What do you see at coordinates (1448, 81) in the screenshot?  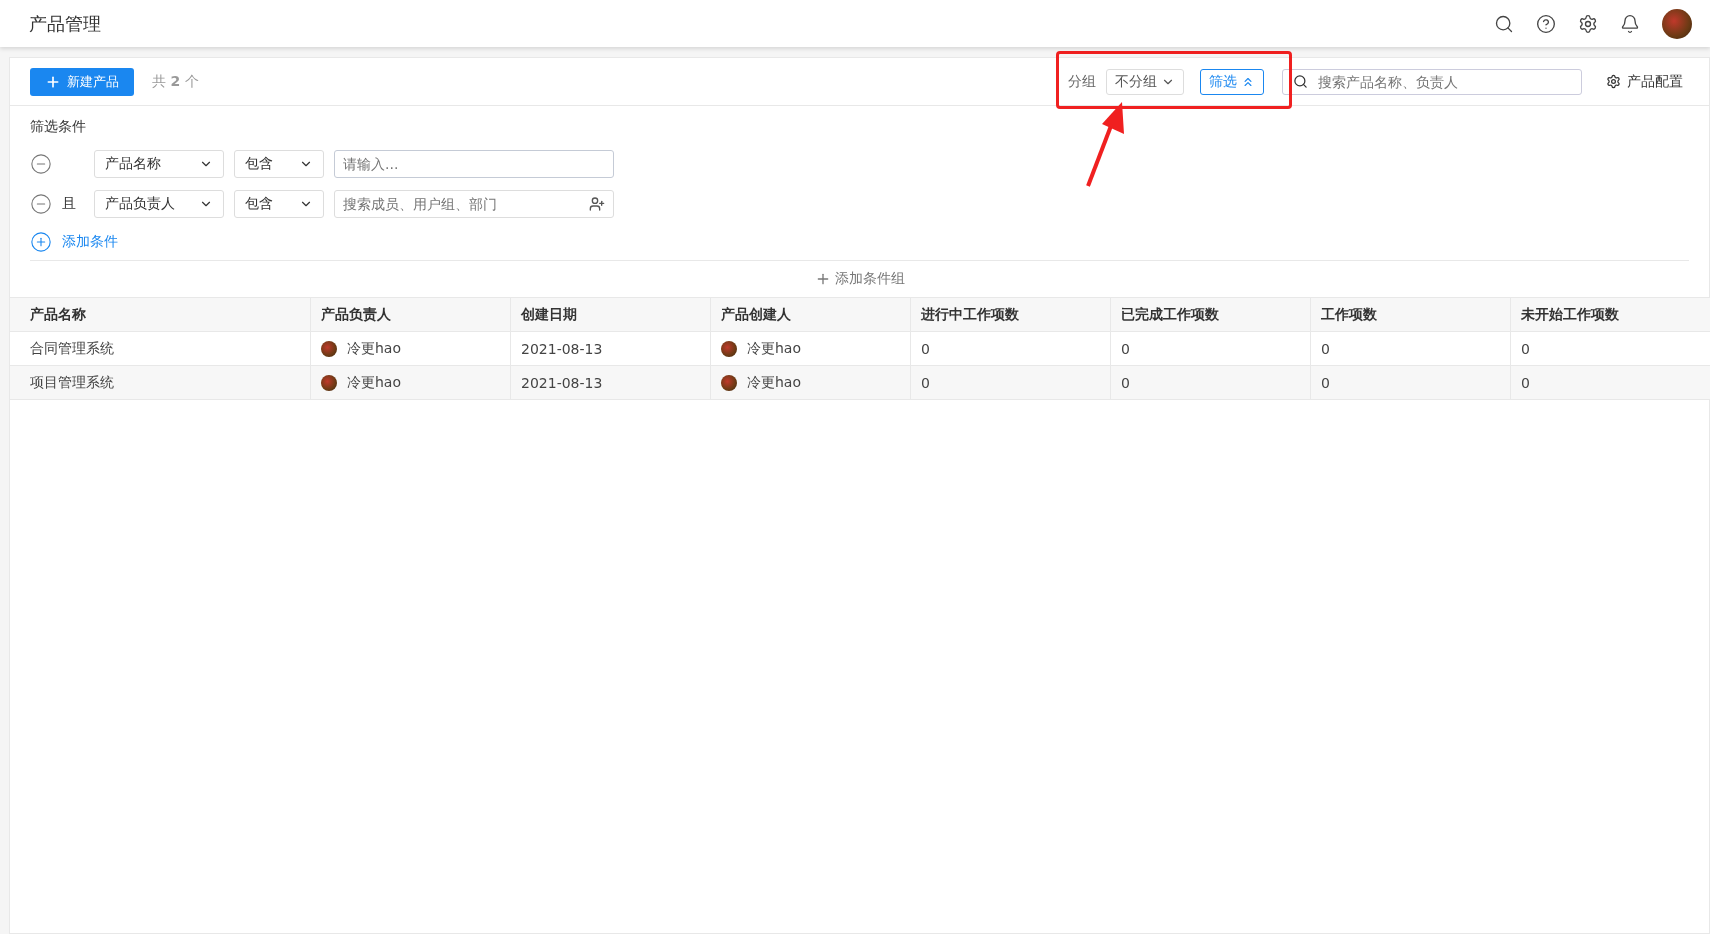 I see `search-field: 搜索产品名称、负责人` at bounding box center [1448, 81].